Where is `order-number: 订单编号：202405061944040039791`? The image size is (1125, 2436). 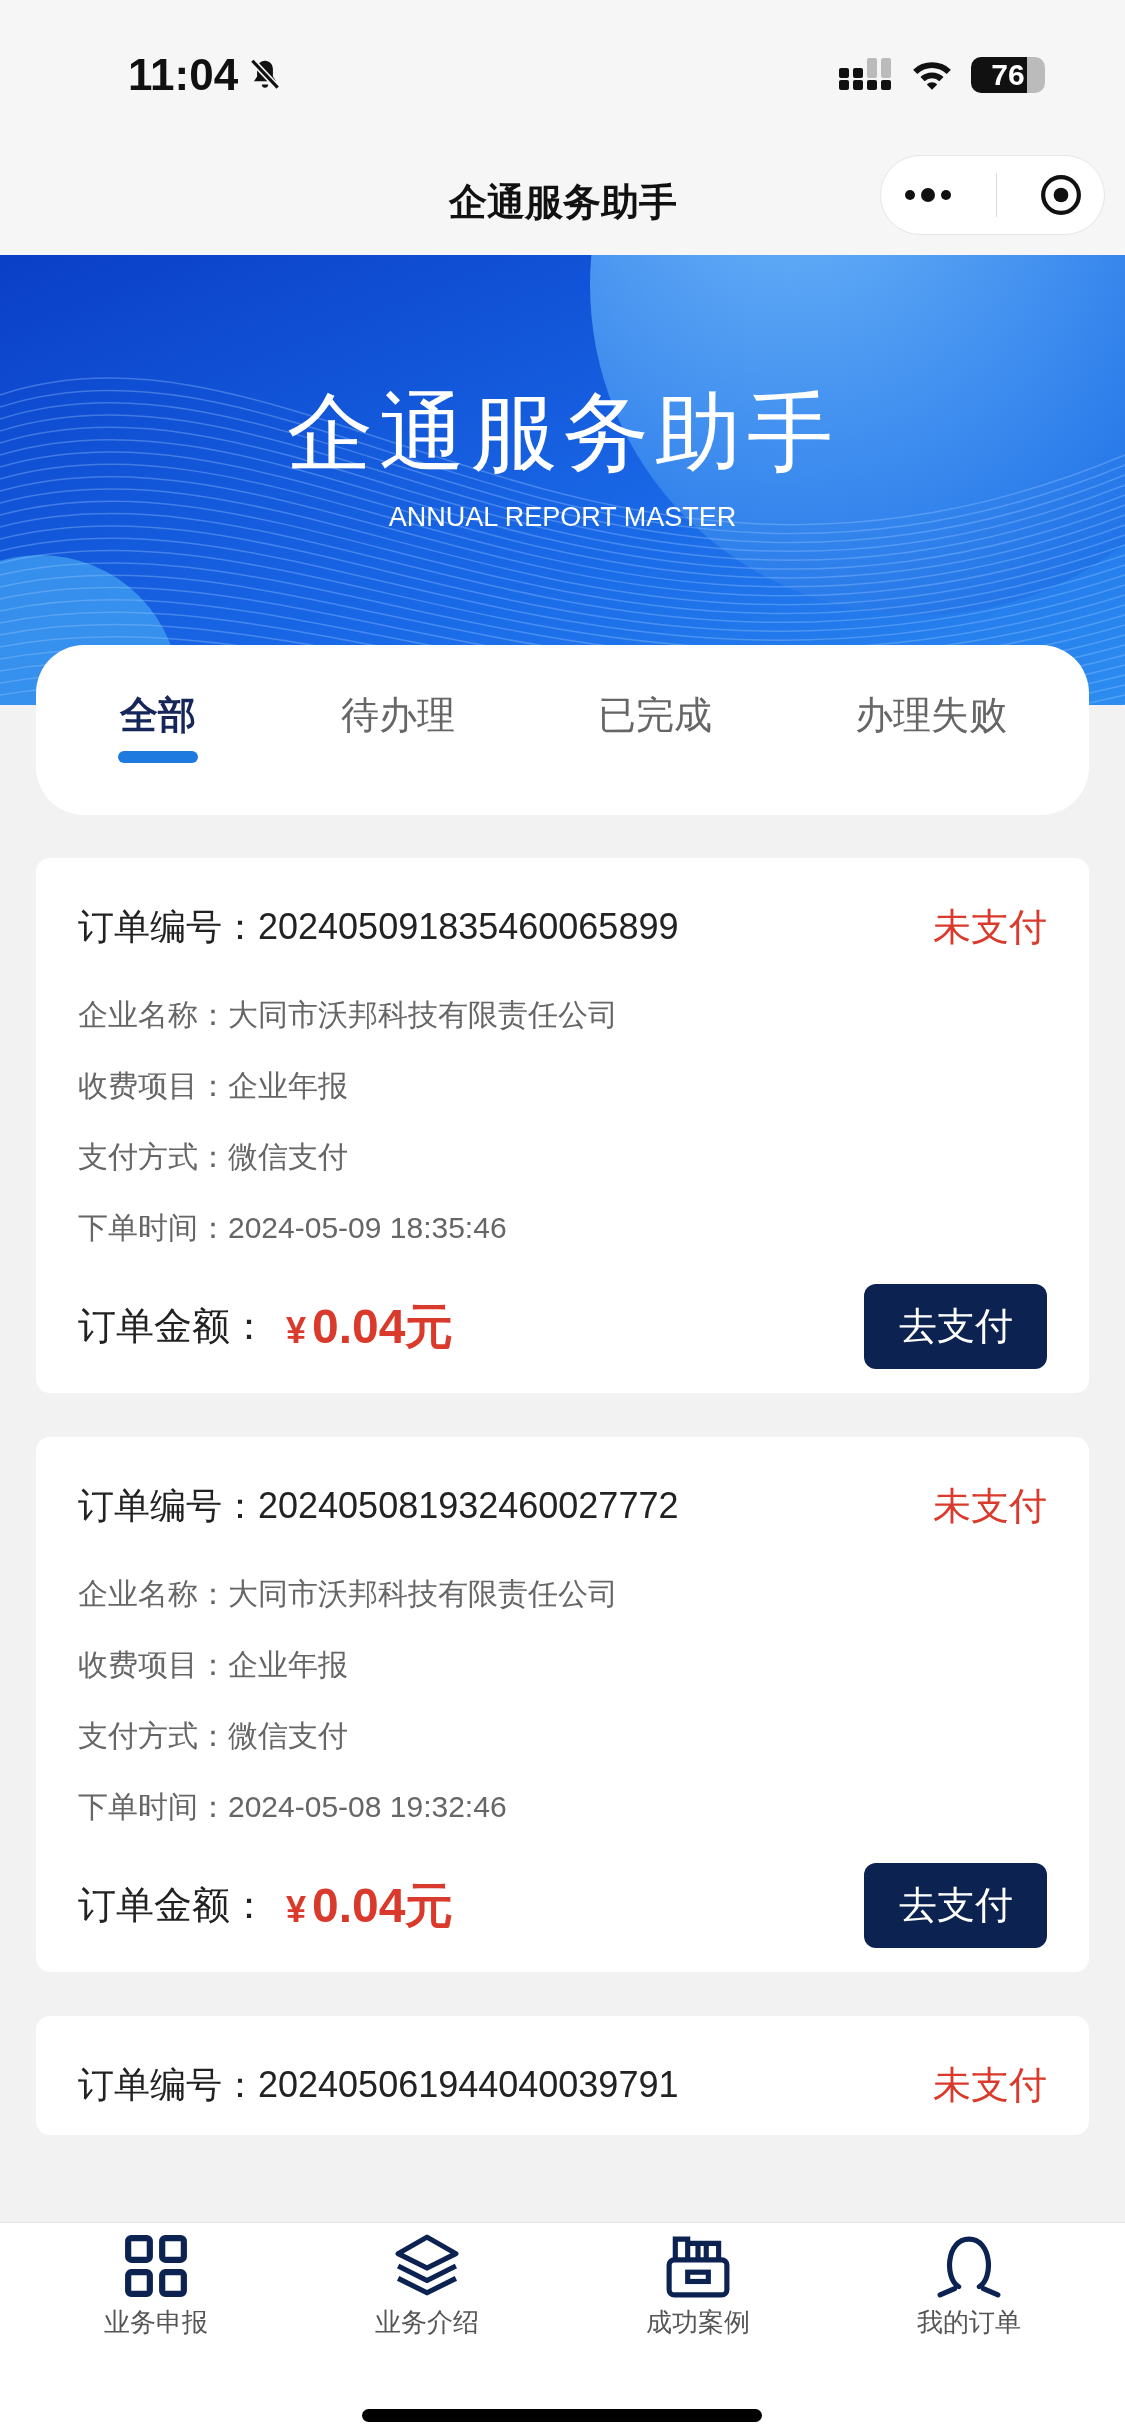 order-number: 订单编号：202405061944040039791 is located at coordinates (378, 2085).